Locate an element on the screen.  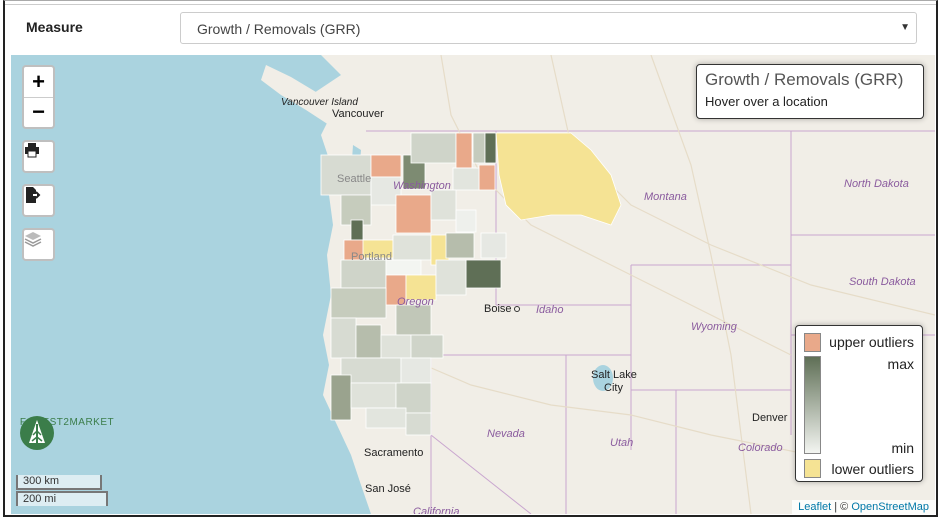
label-washington: Washington is located at coordinates (422, 186).